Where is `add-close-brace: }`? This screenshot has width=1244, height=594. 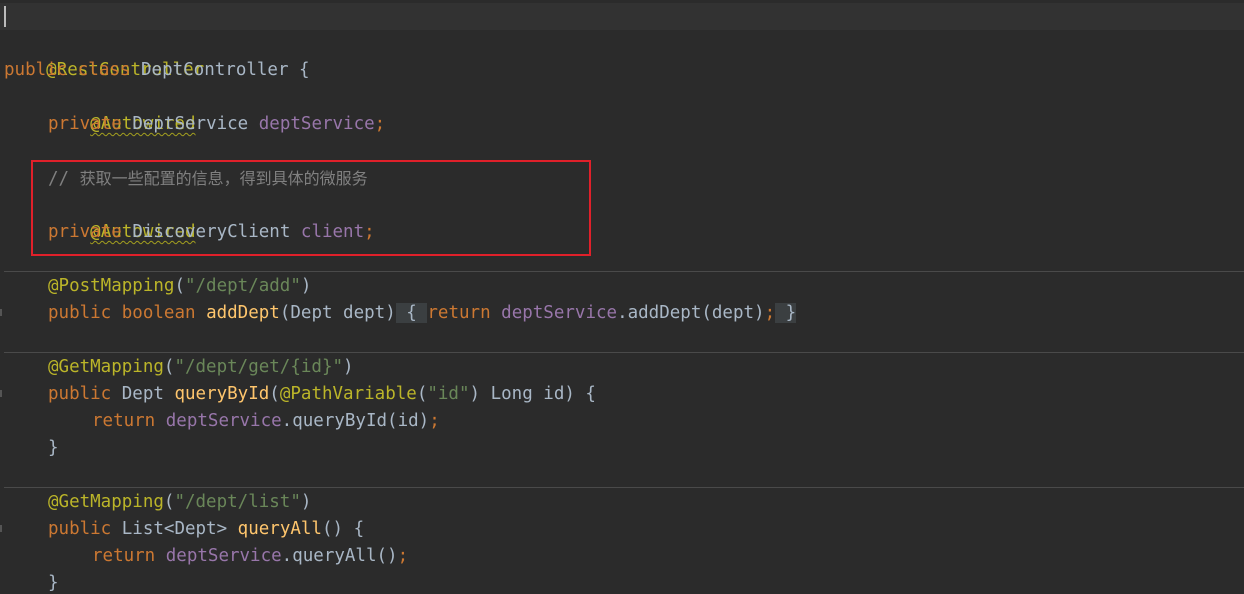
add-close-brace: } is located at coordinates (791, 313).